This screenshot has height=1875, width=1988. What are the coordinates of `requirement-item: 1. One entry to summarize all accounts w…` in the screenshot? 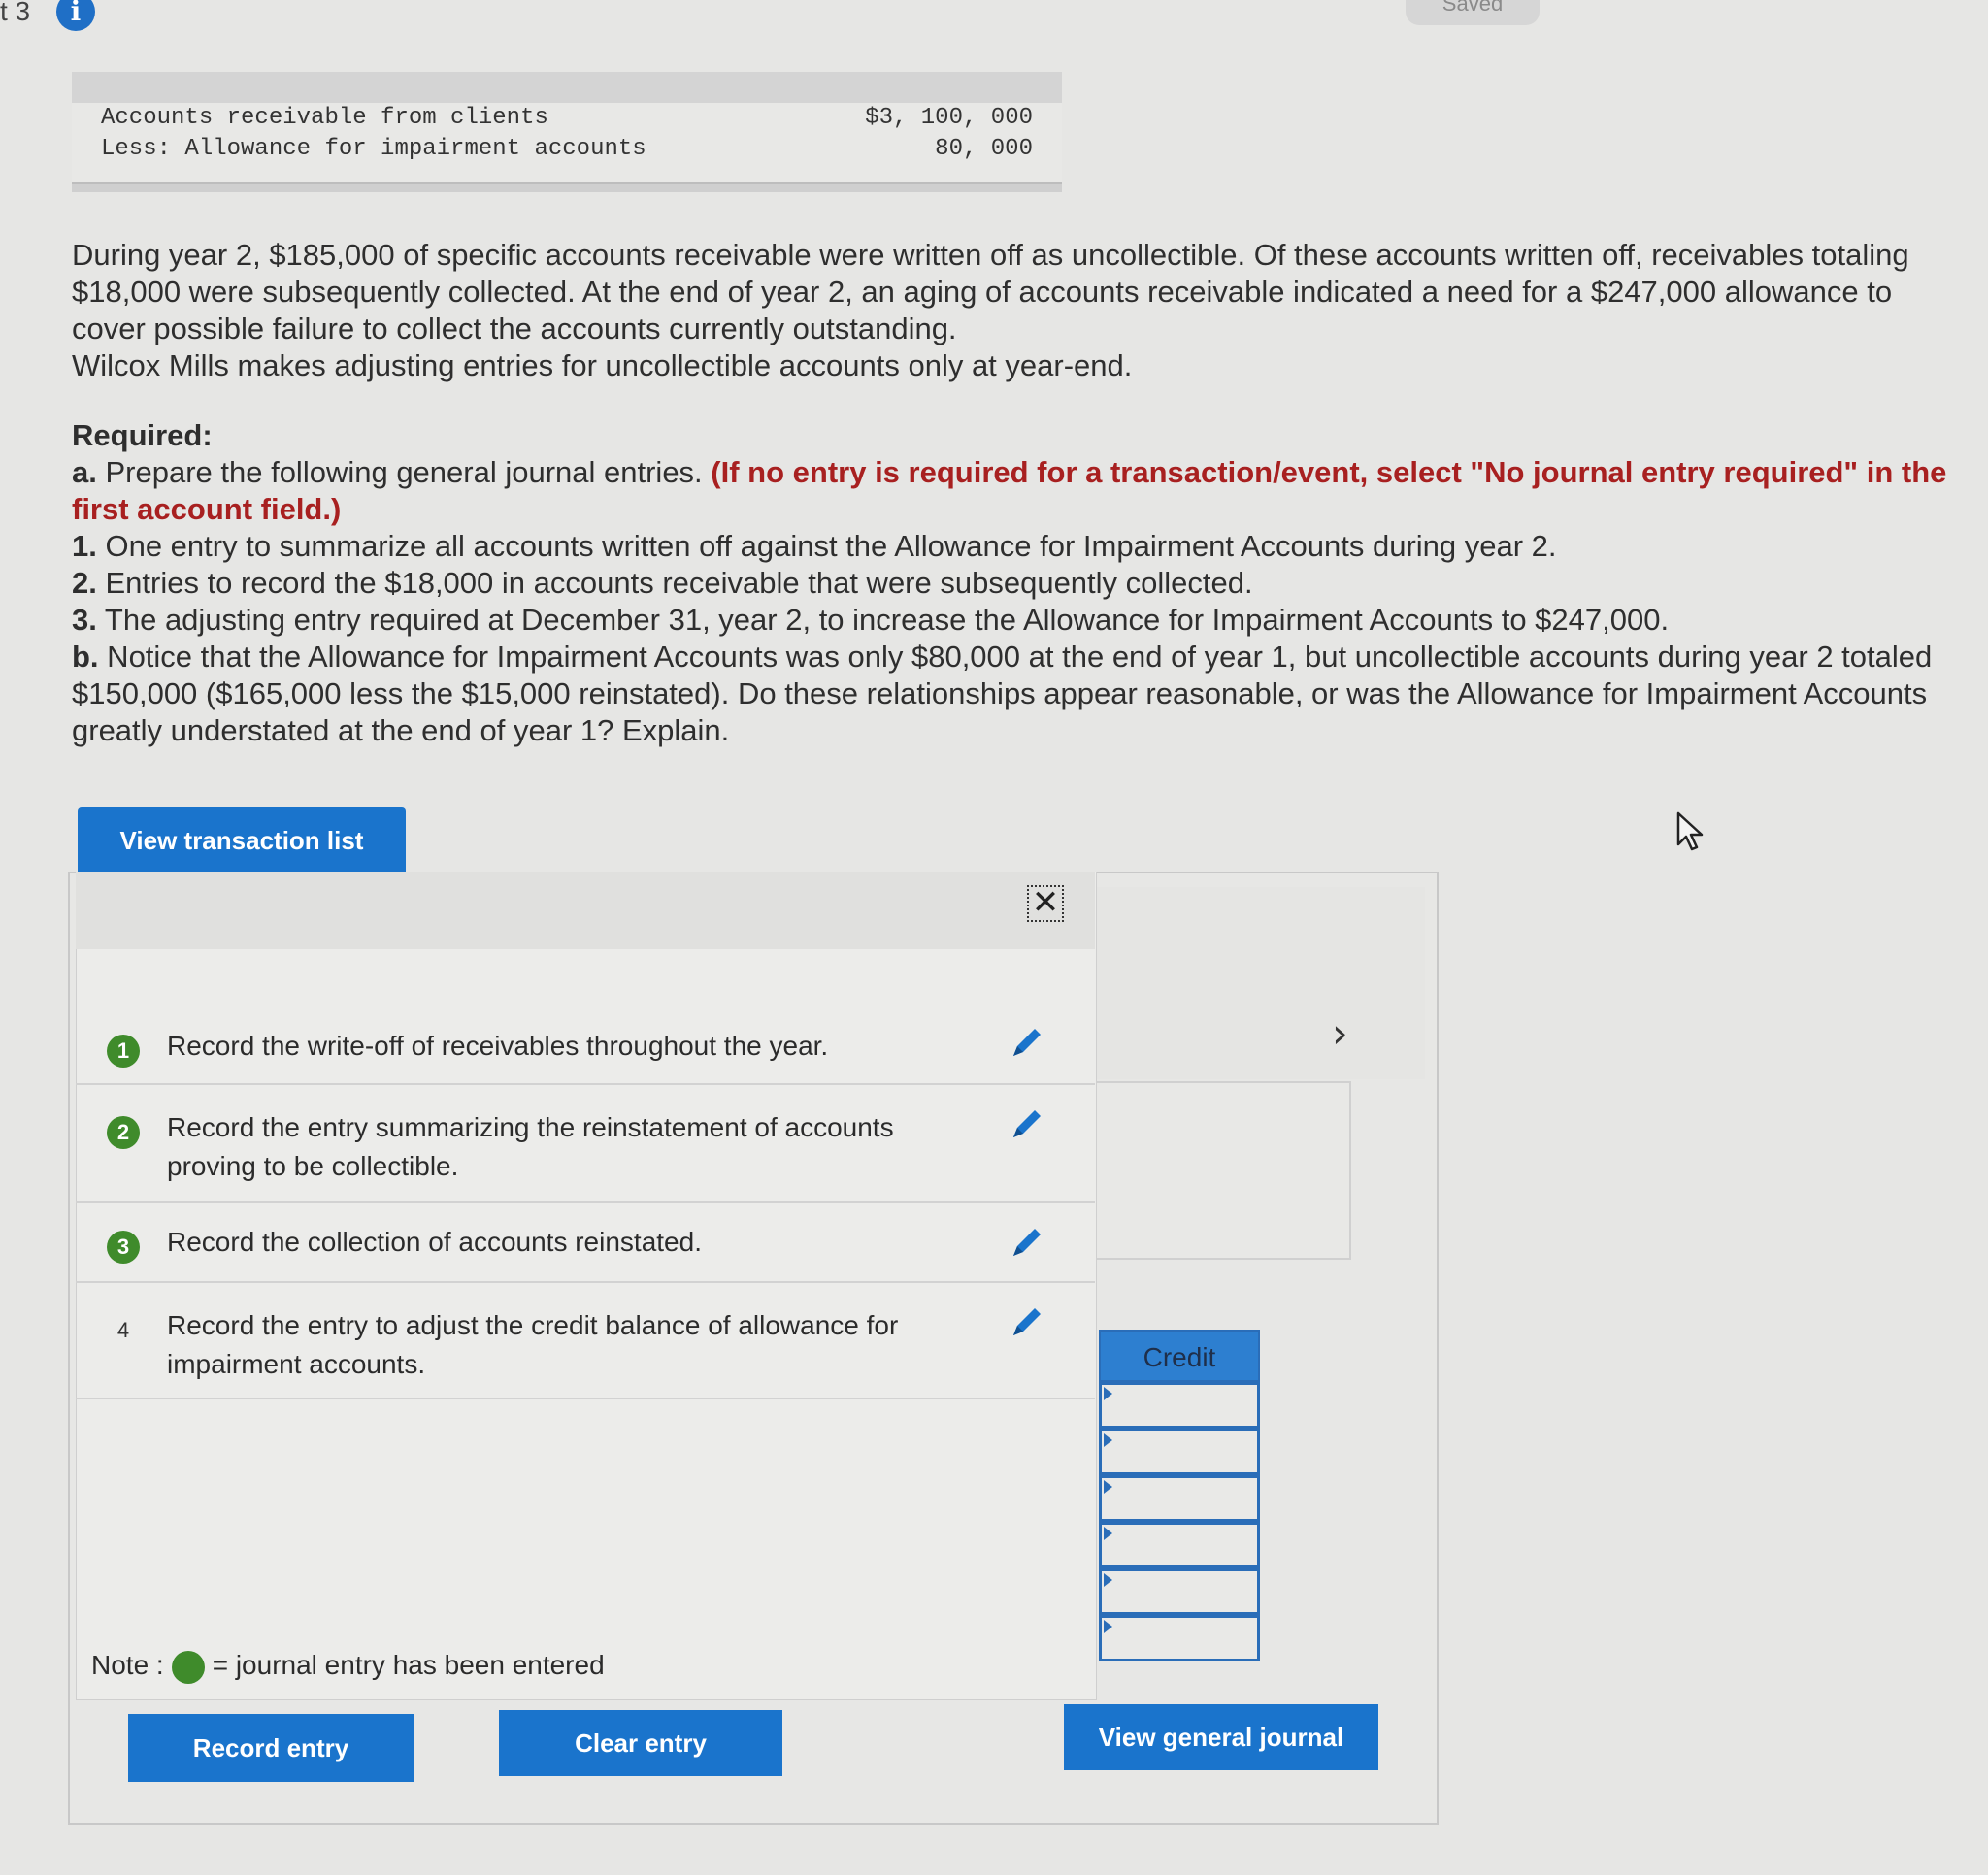 It's located at (815, 546).